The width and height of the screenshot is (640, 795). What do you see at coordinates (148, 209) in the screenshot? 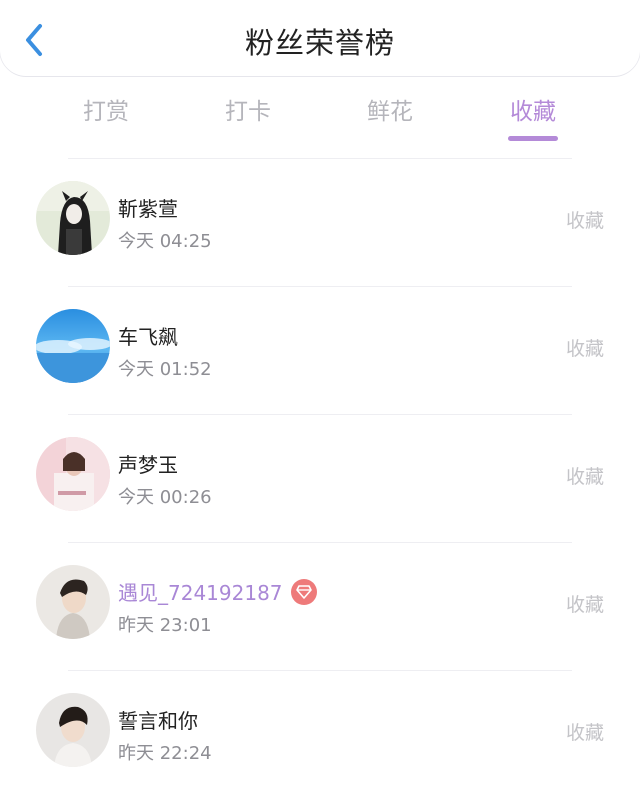
I see `fan-name: 靳紫萱` at bounding box center [148, 209].